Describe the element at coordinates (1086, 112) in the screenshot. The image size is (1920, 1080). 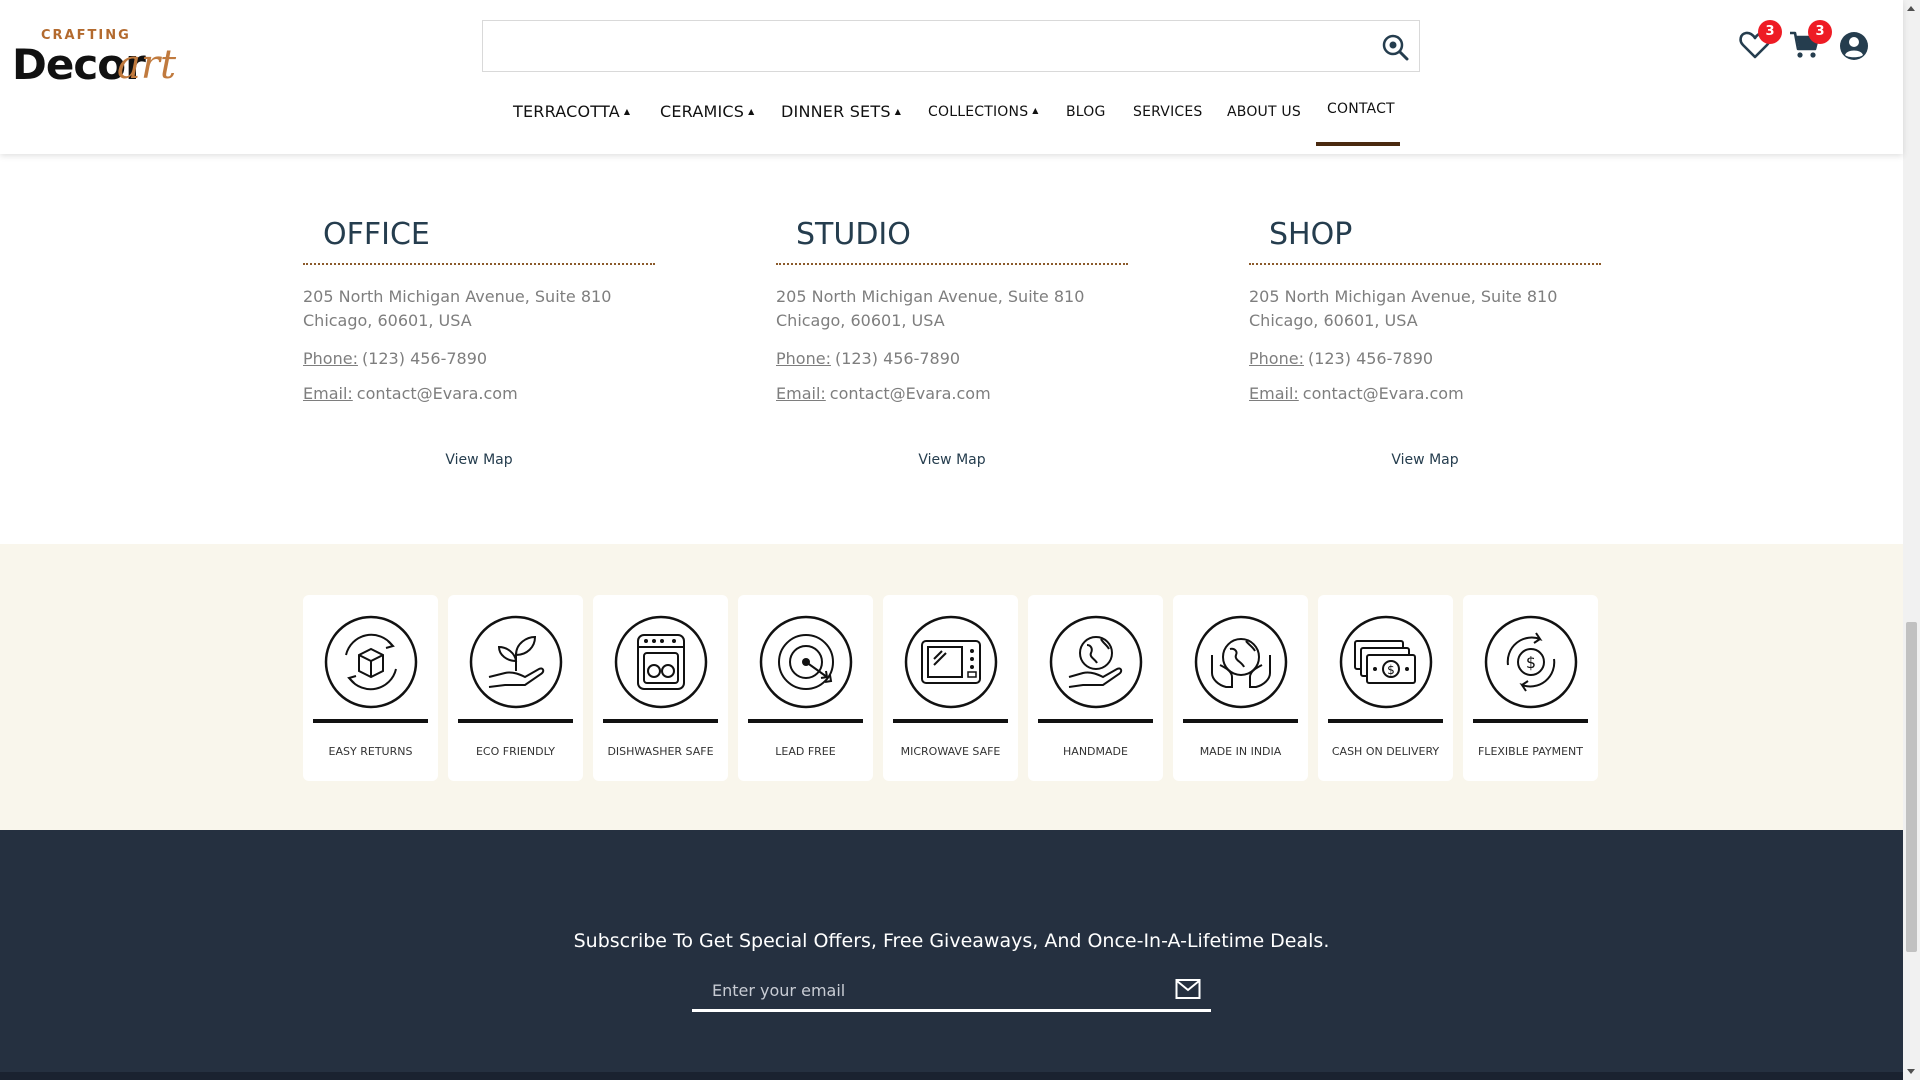
I see `nav-blog: BLOG` at that location.